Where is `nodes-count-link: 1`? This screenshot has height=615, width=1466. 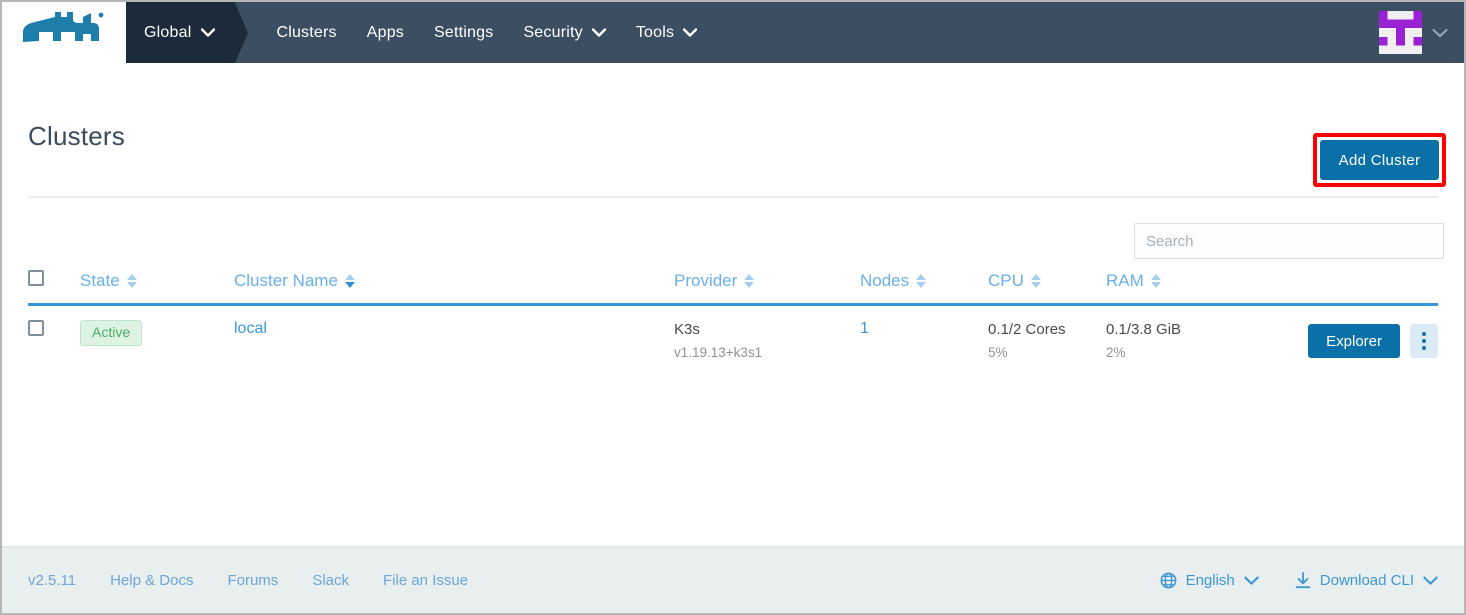 nodes-count-link: 1 is located at coordinates (864, 328).